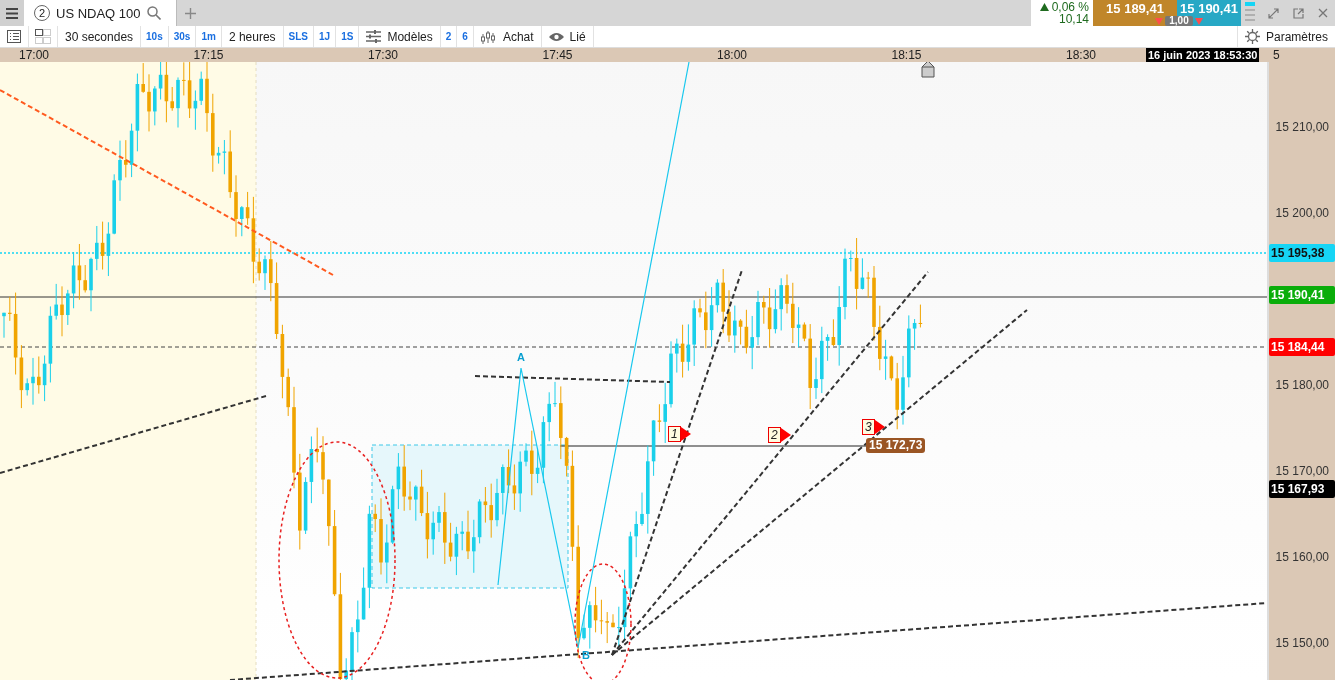  I want to click on time-label: 17:45, so click(557, 55).